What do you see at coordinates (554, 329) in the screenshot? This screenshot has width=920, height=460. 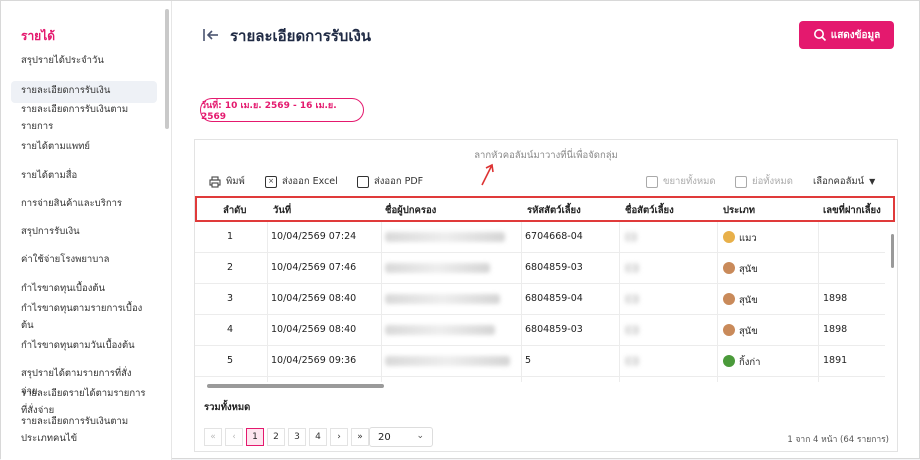 I see `cell-pet-code: 6804859-03` at bounding box center [554, 329].